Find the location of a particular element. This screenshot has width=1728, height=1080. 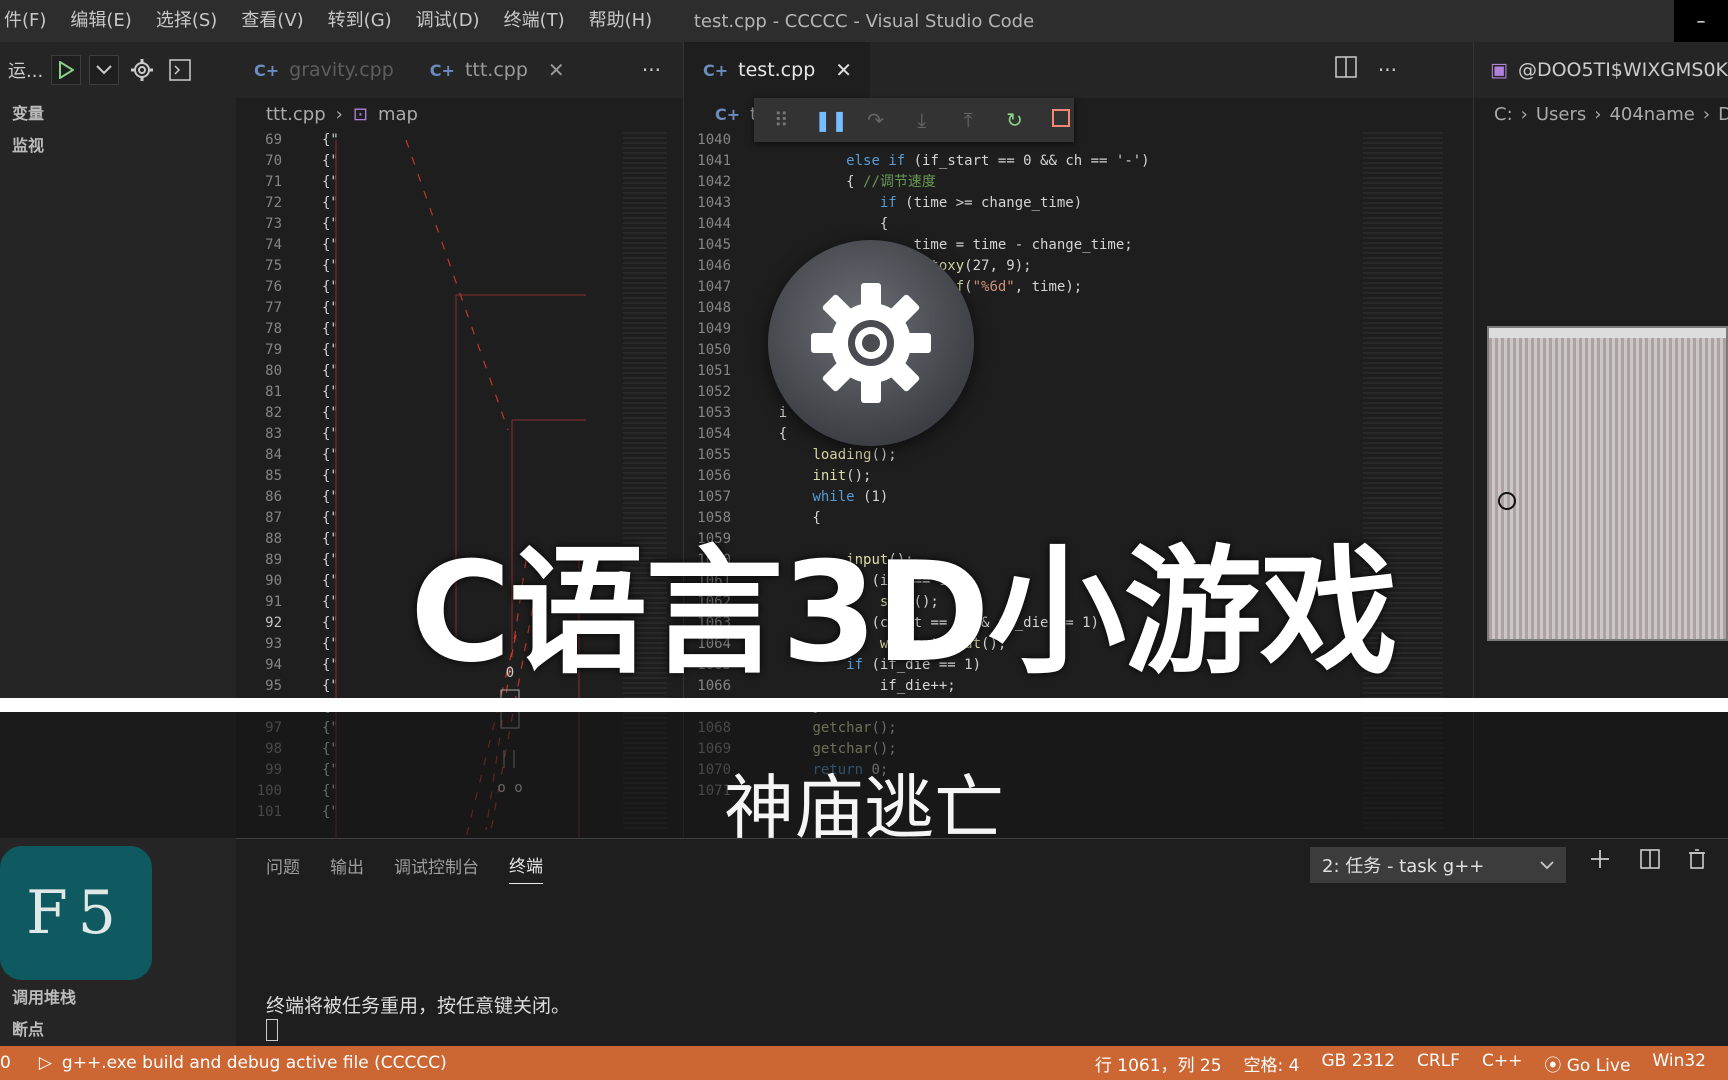

tab-output: 输出 is located at coordinates (347, 865).